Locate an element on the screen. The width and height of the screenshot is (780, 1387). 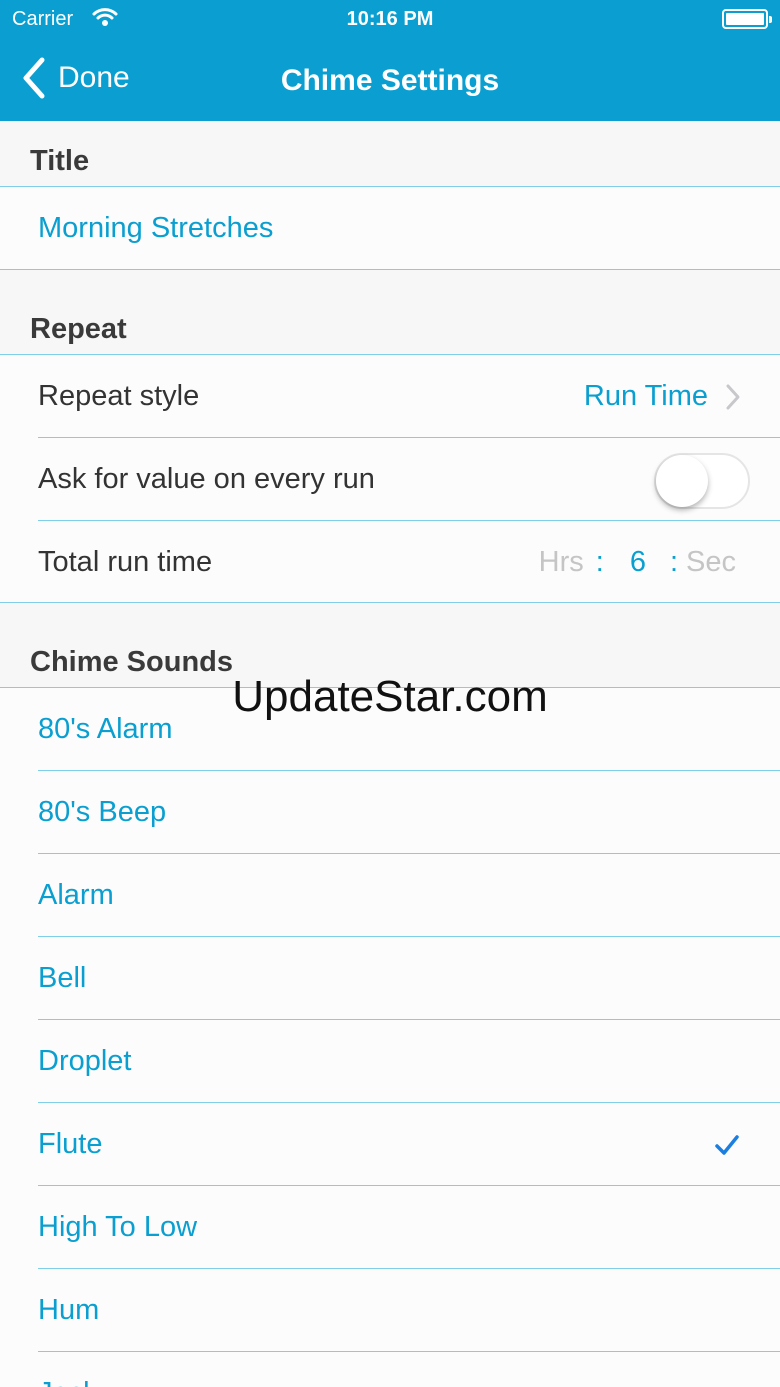
nav-header: Done Chime Settings is located at coordinates (390, 80).